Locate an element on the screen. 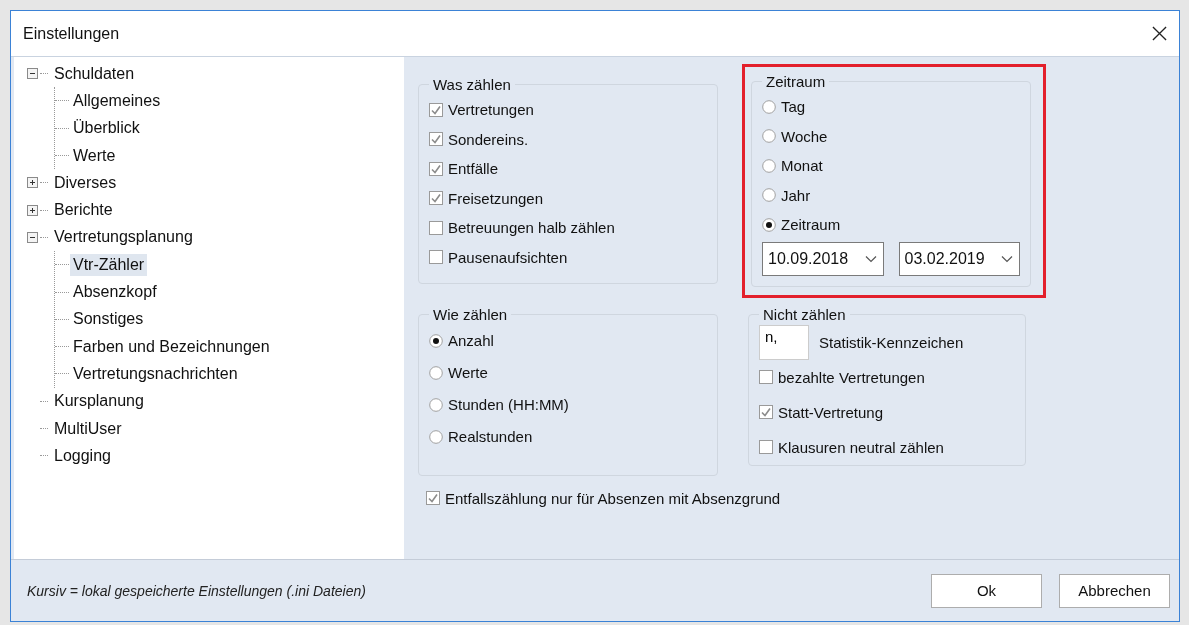  option-label: Betreuungen halb zählen is located at coordinates (531, 228).